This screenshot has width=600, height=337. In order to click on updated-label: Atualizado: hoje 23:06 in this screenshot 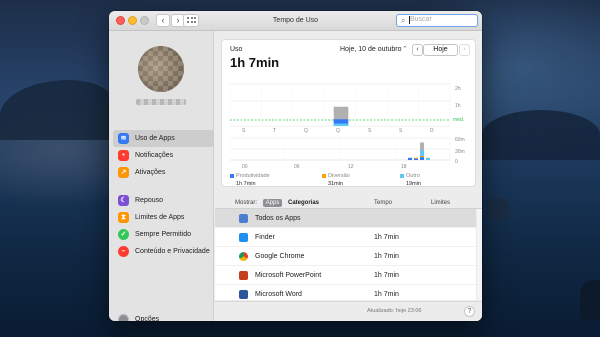, I will do `click(394, 311)`.